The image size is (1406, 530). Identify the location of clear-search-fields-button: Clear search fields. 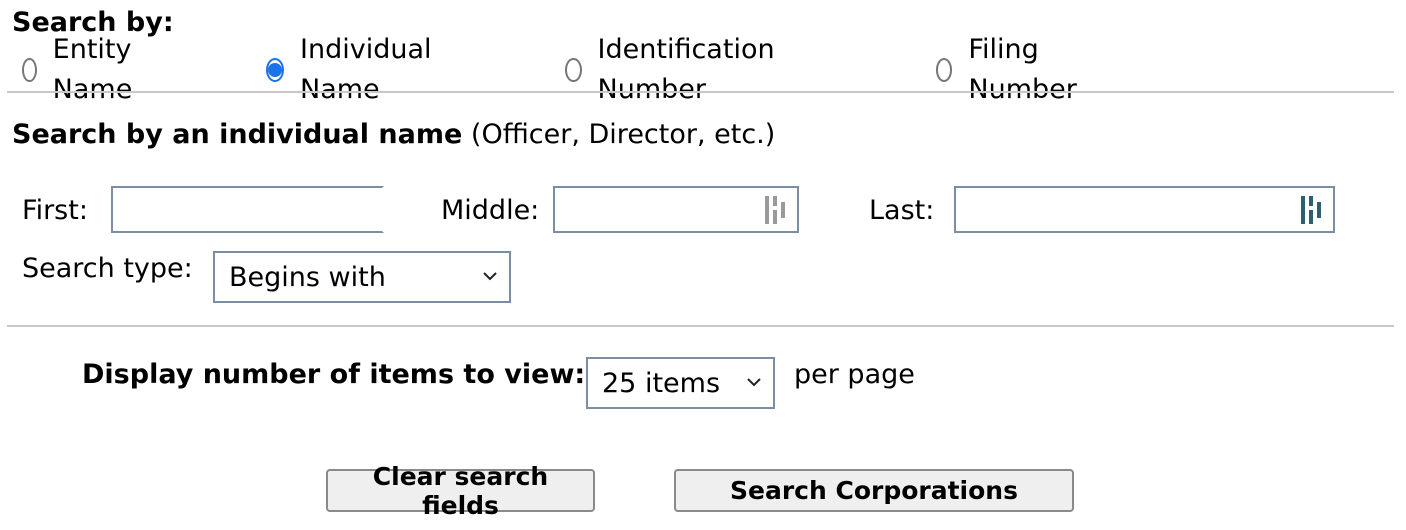
(460, 491).